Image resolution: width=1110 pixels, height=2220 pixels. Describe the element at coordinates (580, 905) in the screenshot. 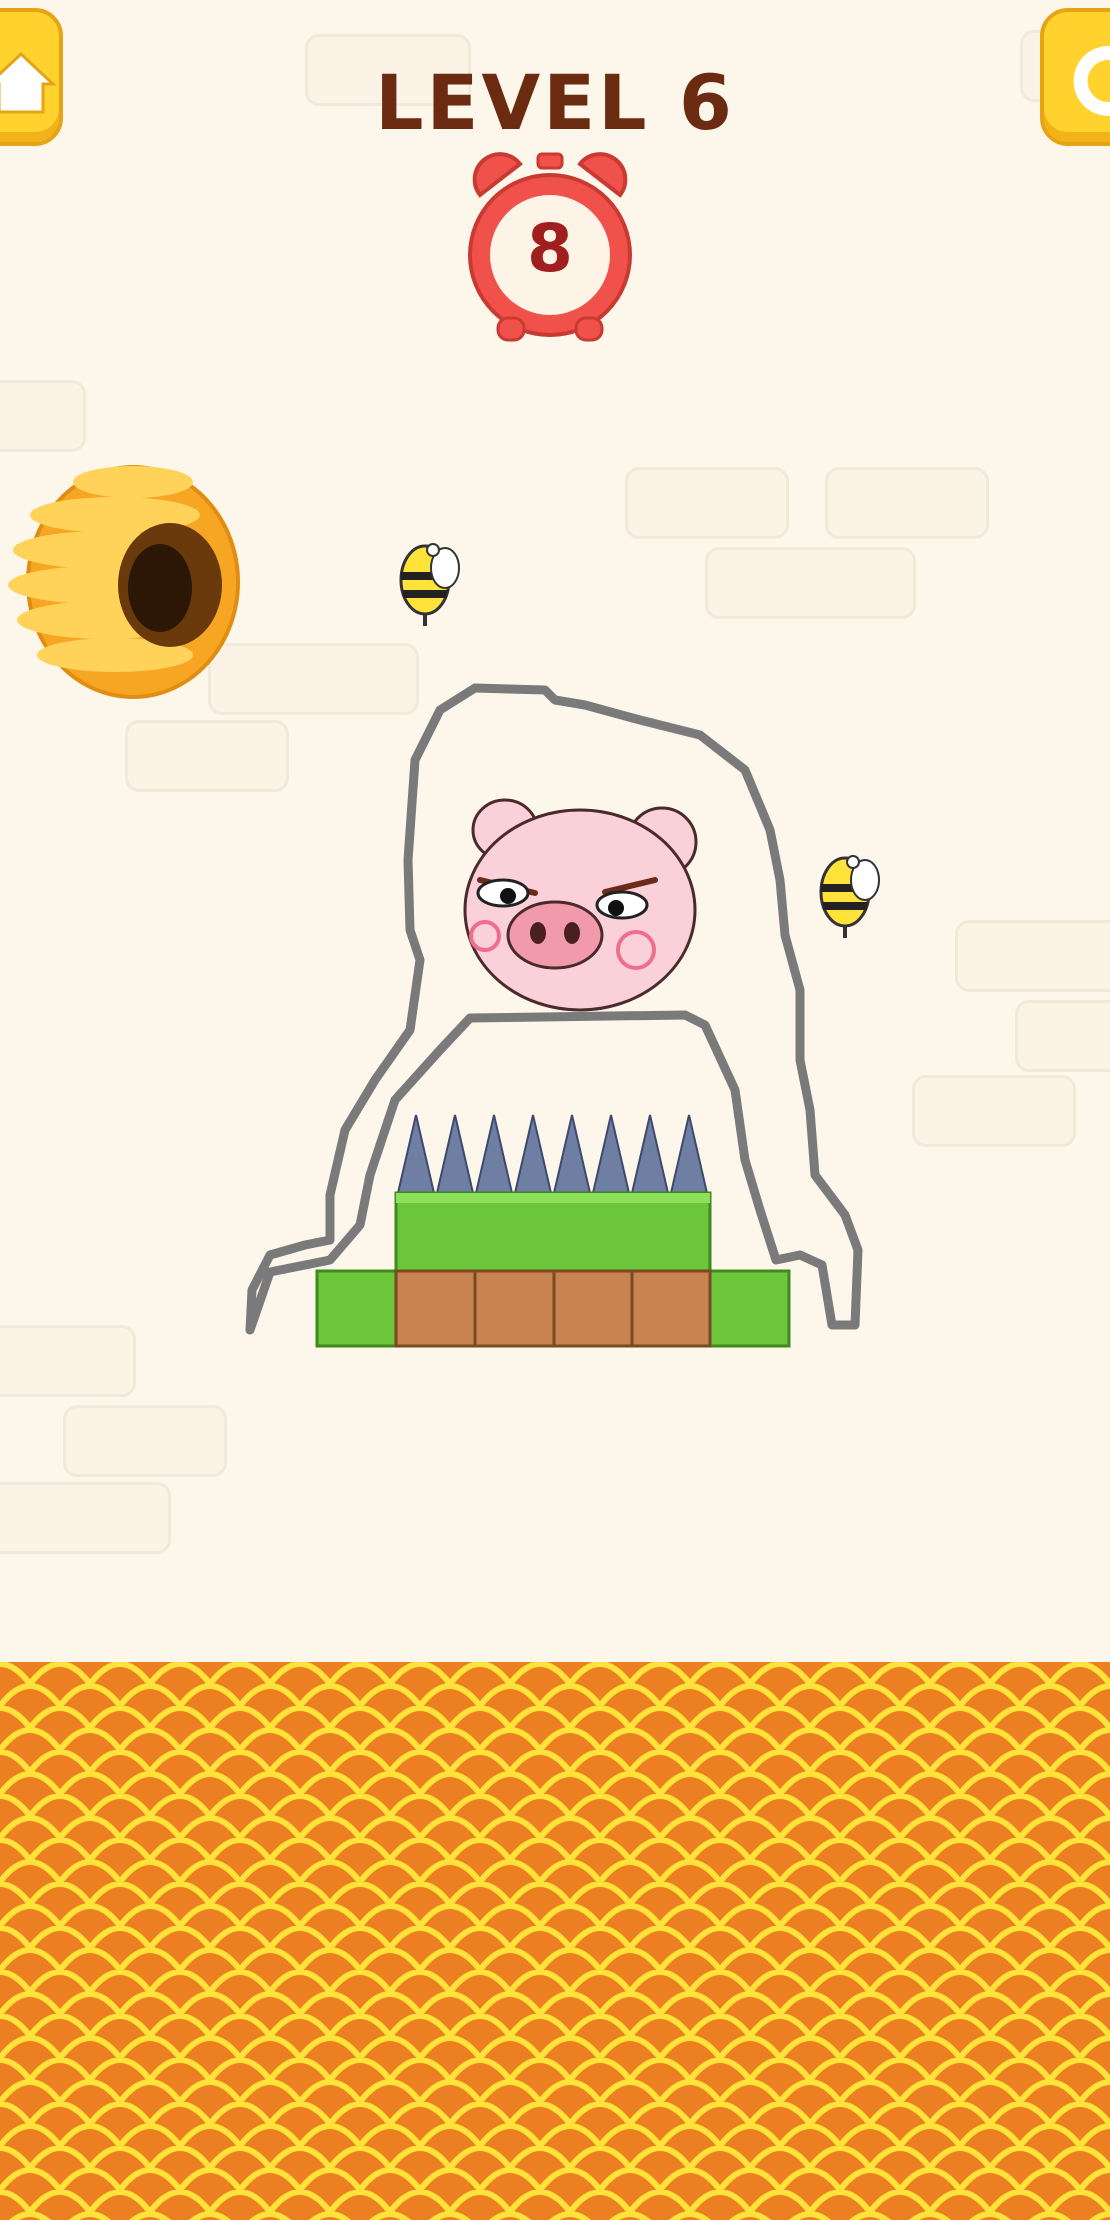

I see `pig` at that location.